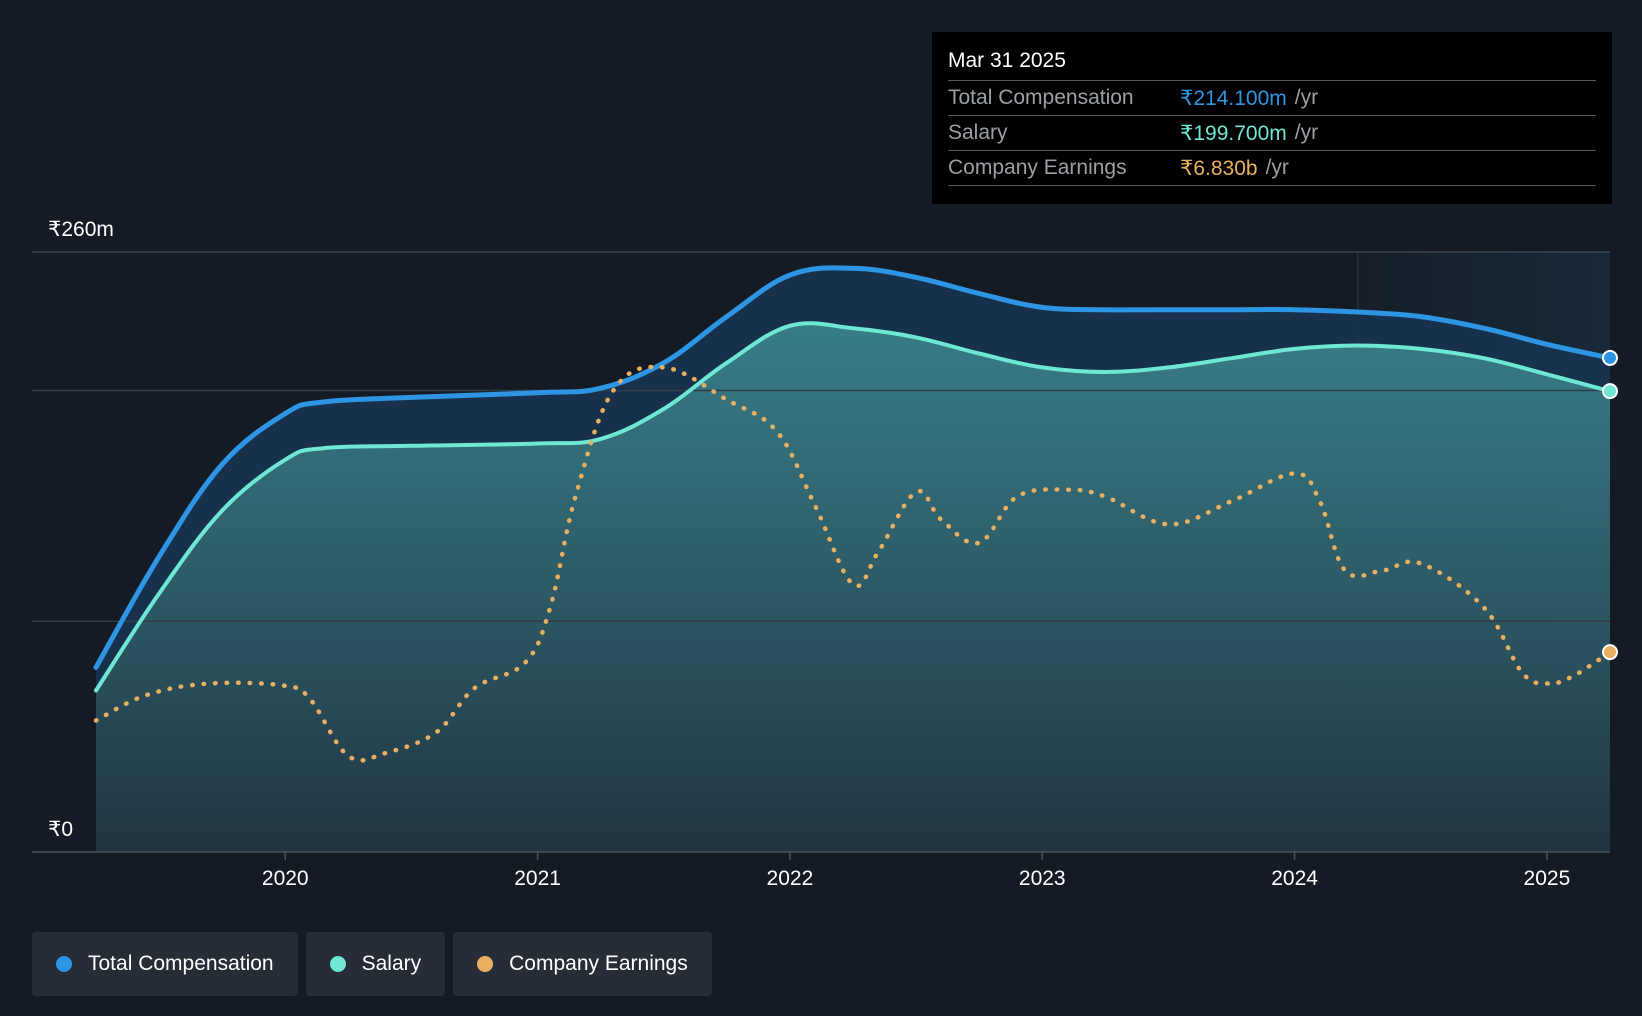 This screenshot has width=1642, height=1016. Describe the element at coordinates (1294, 878) in the screenshot. I see `x-tick-label: 2024` at that location.